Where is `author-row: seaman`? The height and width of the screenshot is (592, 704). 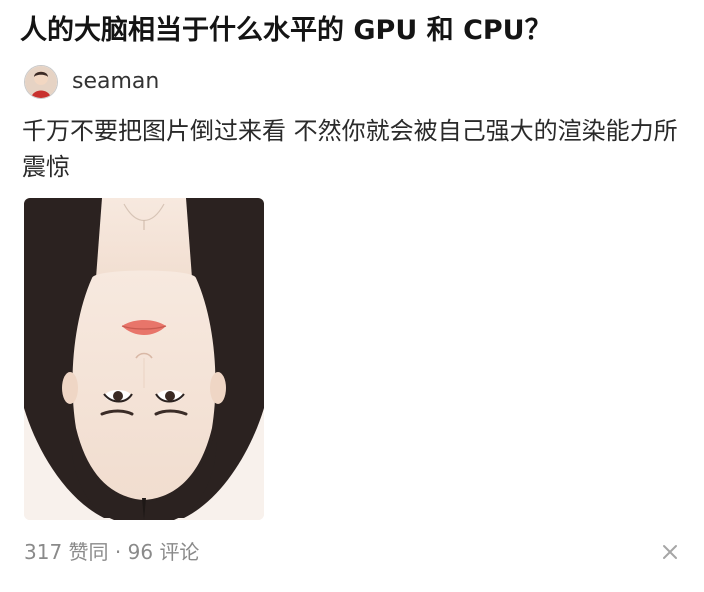 author-row: seaman is located at coordinates (91, 82).